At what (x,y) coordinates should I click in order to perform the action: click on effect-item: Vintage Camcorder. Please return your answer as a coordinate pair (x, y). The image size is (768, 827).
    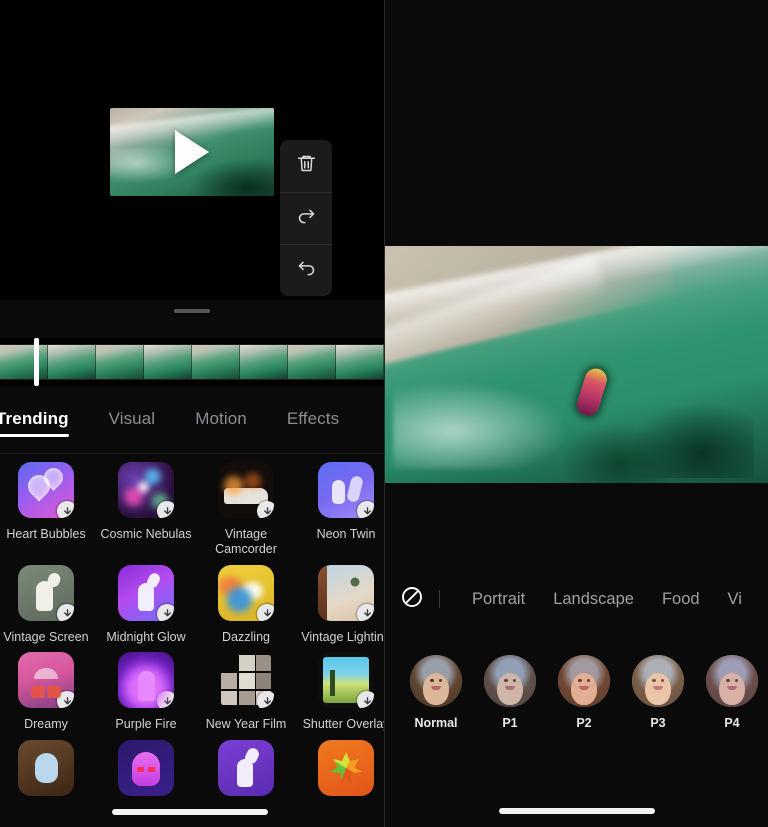
    Looking at the image, I should click on (246, 509).